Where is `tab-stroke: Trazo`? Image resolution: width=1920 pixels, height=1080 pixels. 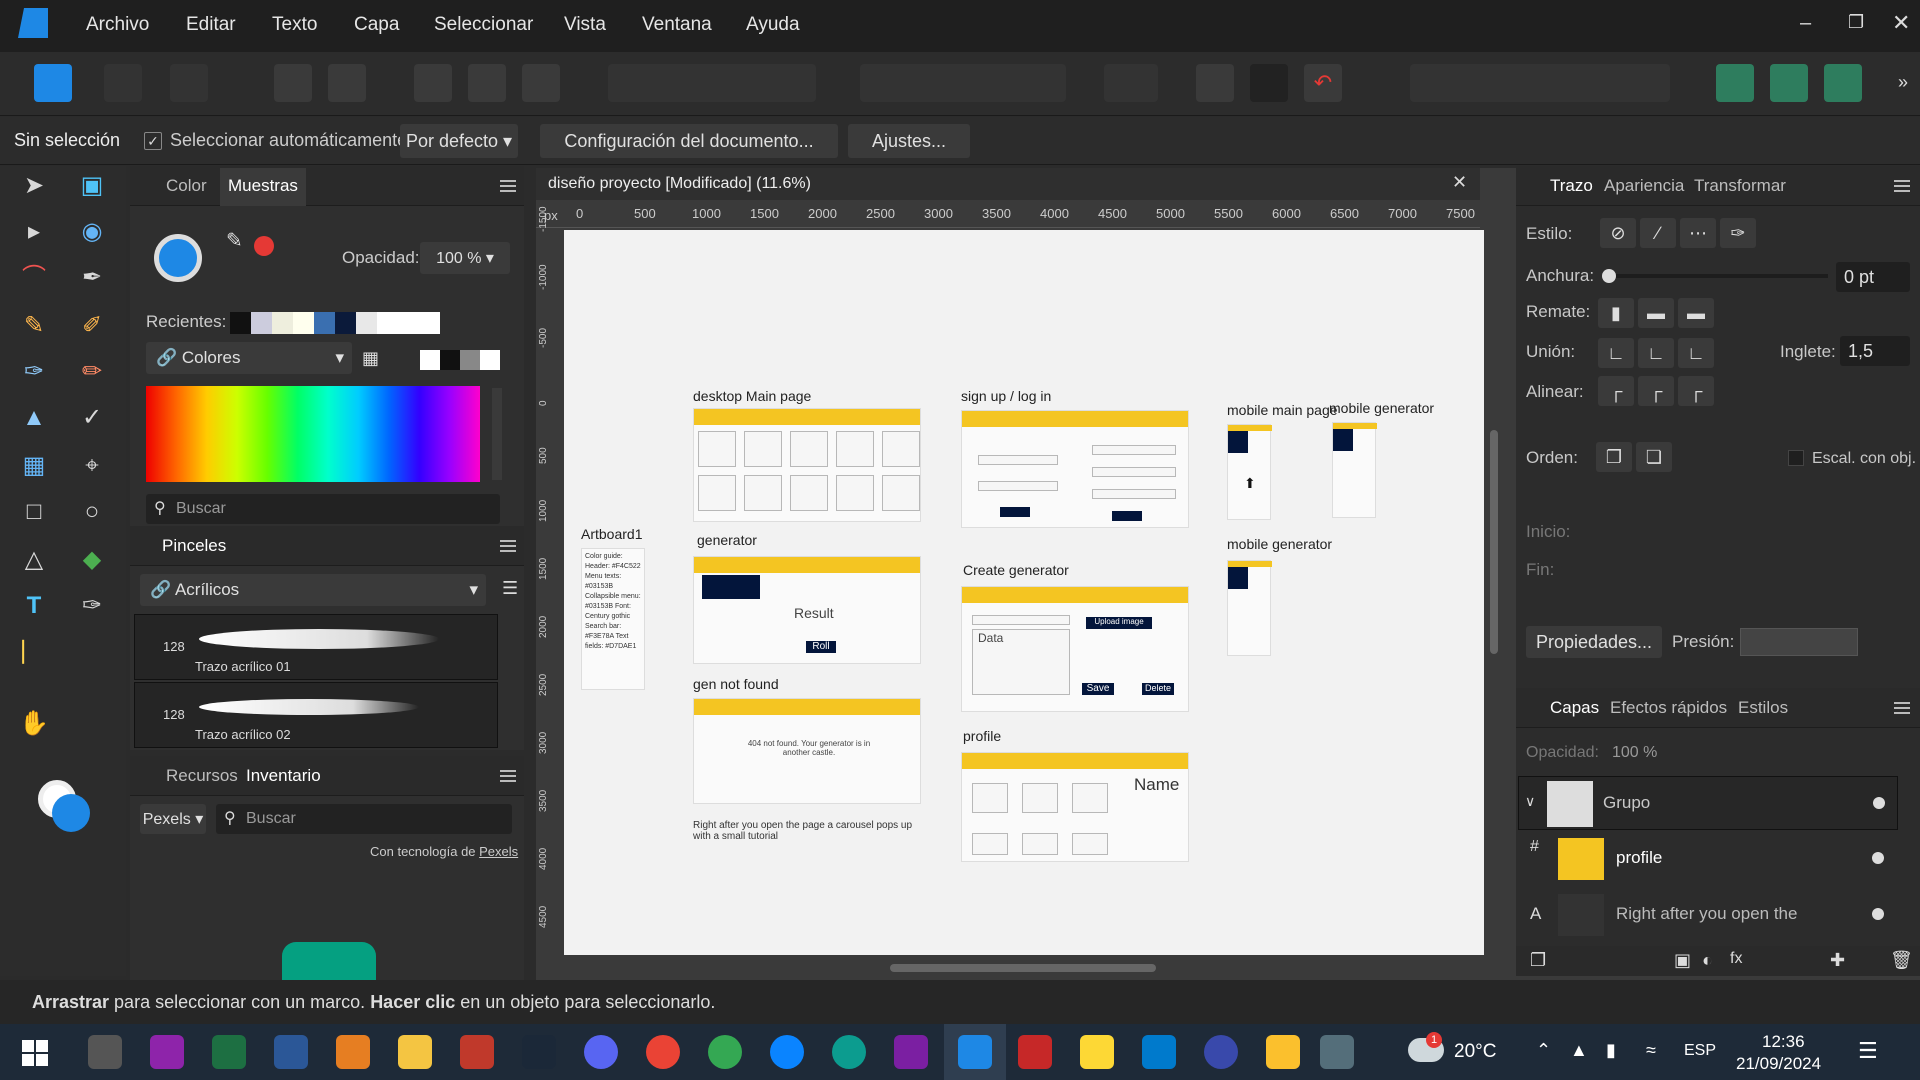
tab-stroke: Trazo is located at coordinates (1571, 186).